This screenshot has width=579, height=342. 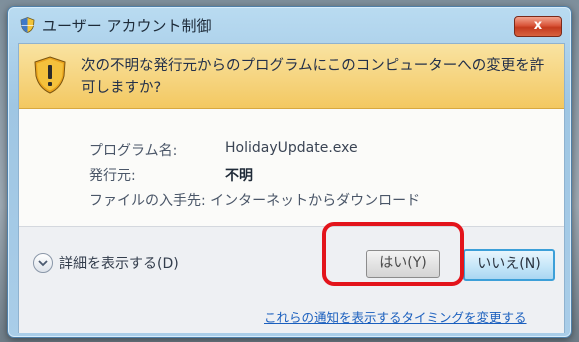 I want to click on program-name-value: HolidayUpdate.exe, so click(x=291, y=148).